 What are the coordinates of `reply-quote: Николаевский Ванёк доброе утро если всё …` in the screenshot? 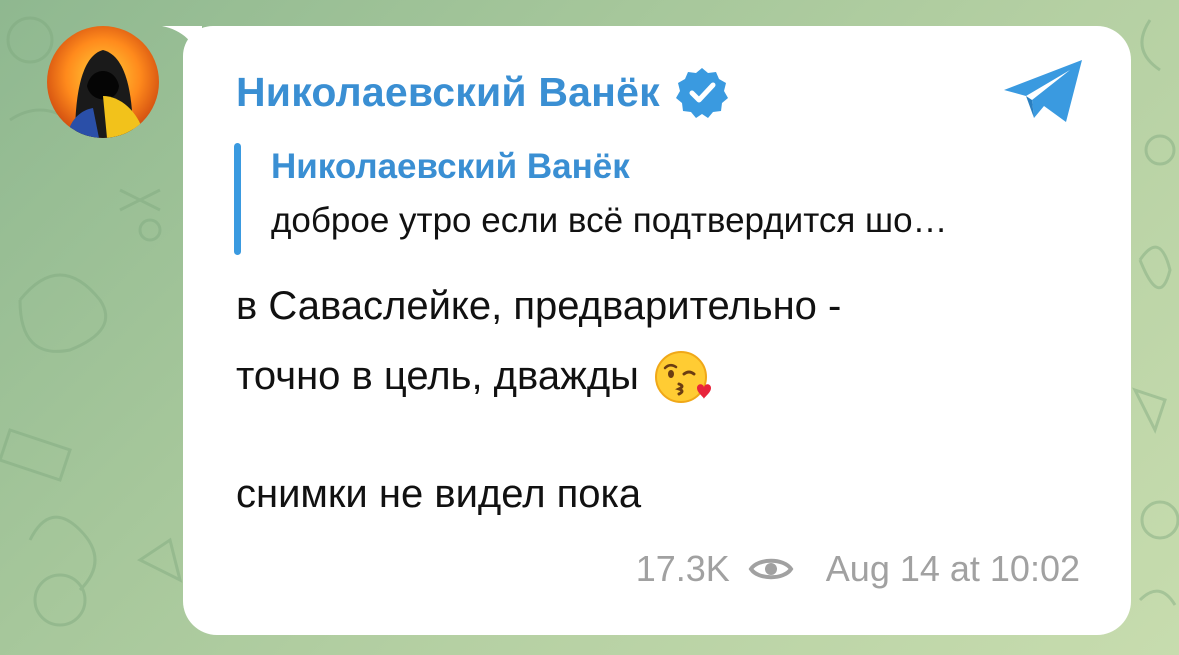 It's located at (664, 199).